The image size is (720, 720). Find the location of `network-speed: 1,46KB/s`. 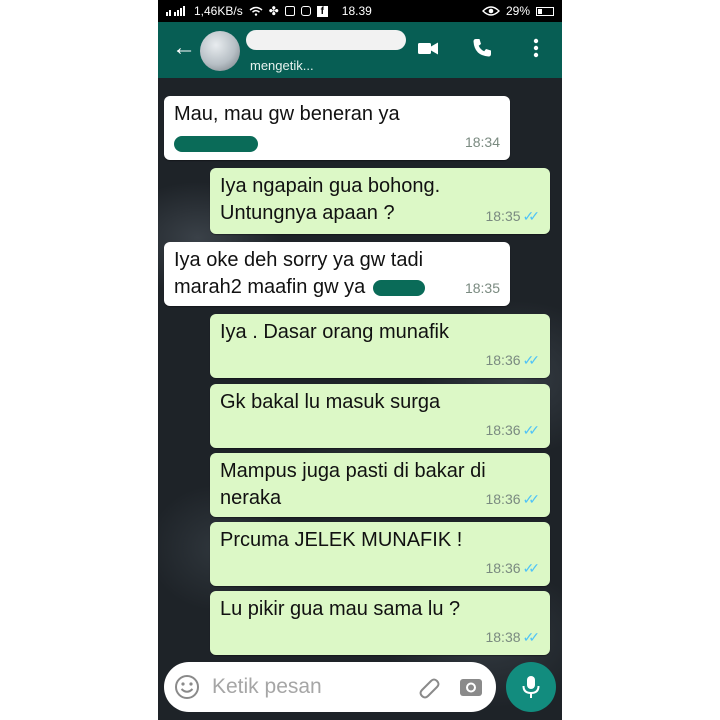

network-speed: 1,46KB/s is located at coordinates (218, 11).